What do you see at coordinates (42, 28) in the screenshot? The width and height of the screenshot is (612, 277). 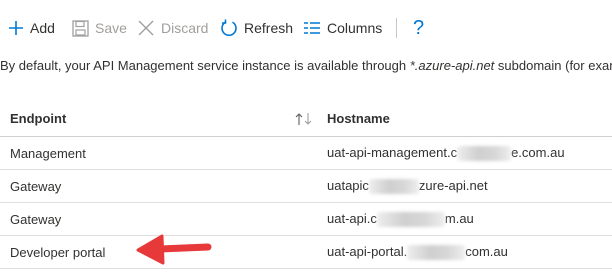 I see `add-label: Add` at bounding box center [42, 28].